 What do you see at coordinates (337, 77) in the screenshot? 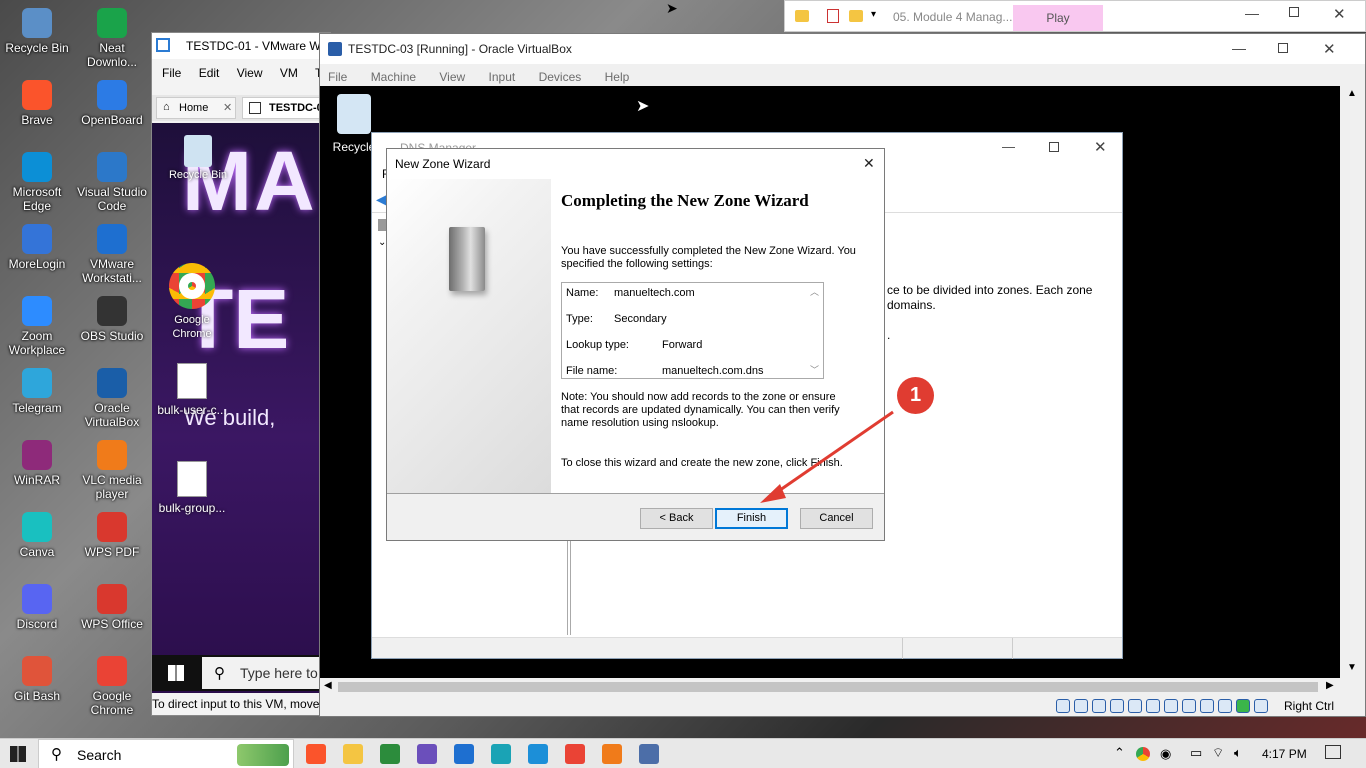
I see `vbox-menu-file: File` at bounding box center [337, 77].